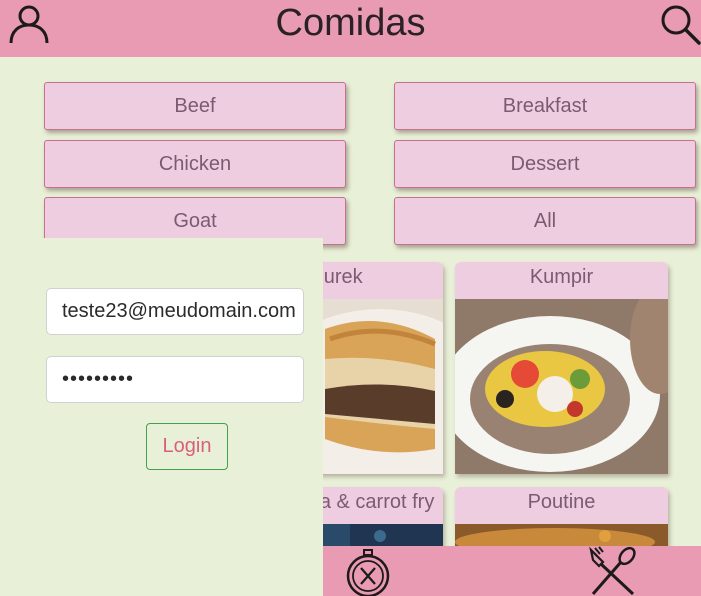 The height and width of the screenshot is (596, 701). Describe the element at coordinates (613, 571) in the screenshot. I see `fork-knife-icon` at that location.